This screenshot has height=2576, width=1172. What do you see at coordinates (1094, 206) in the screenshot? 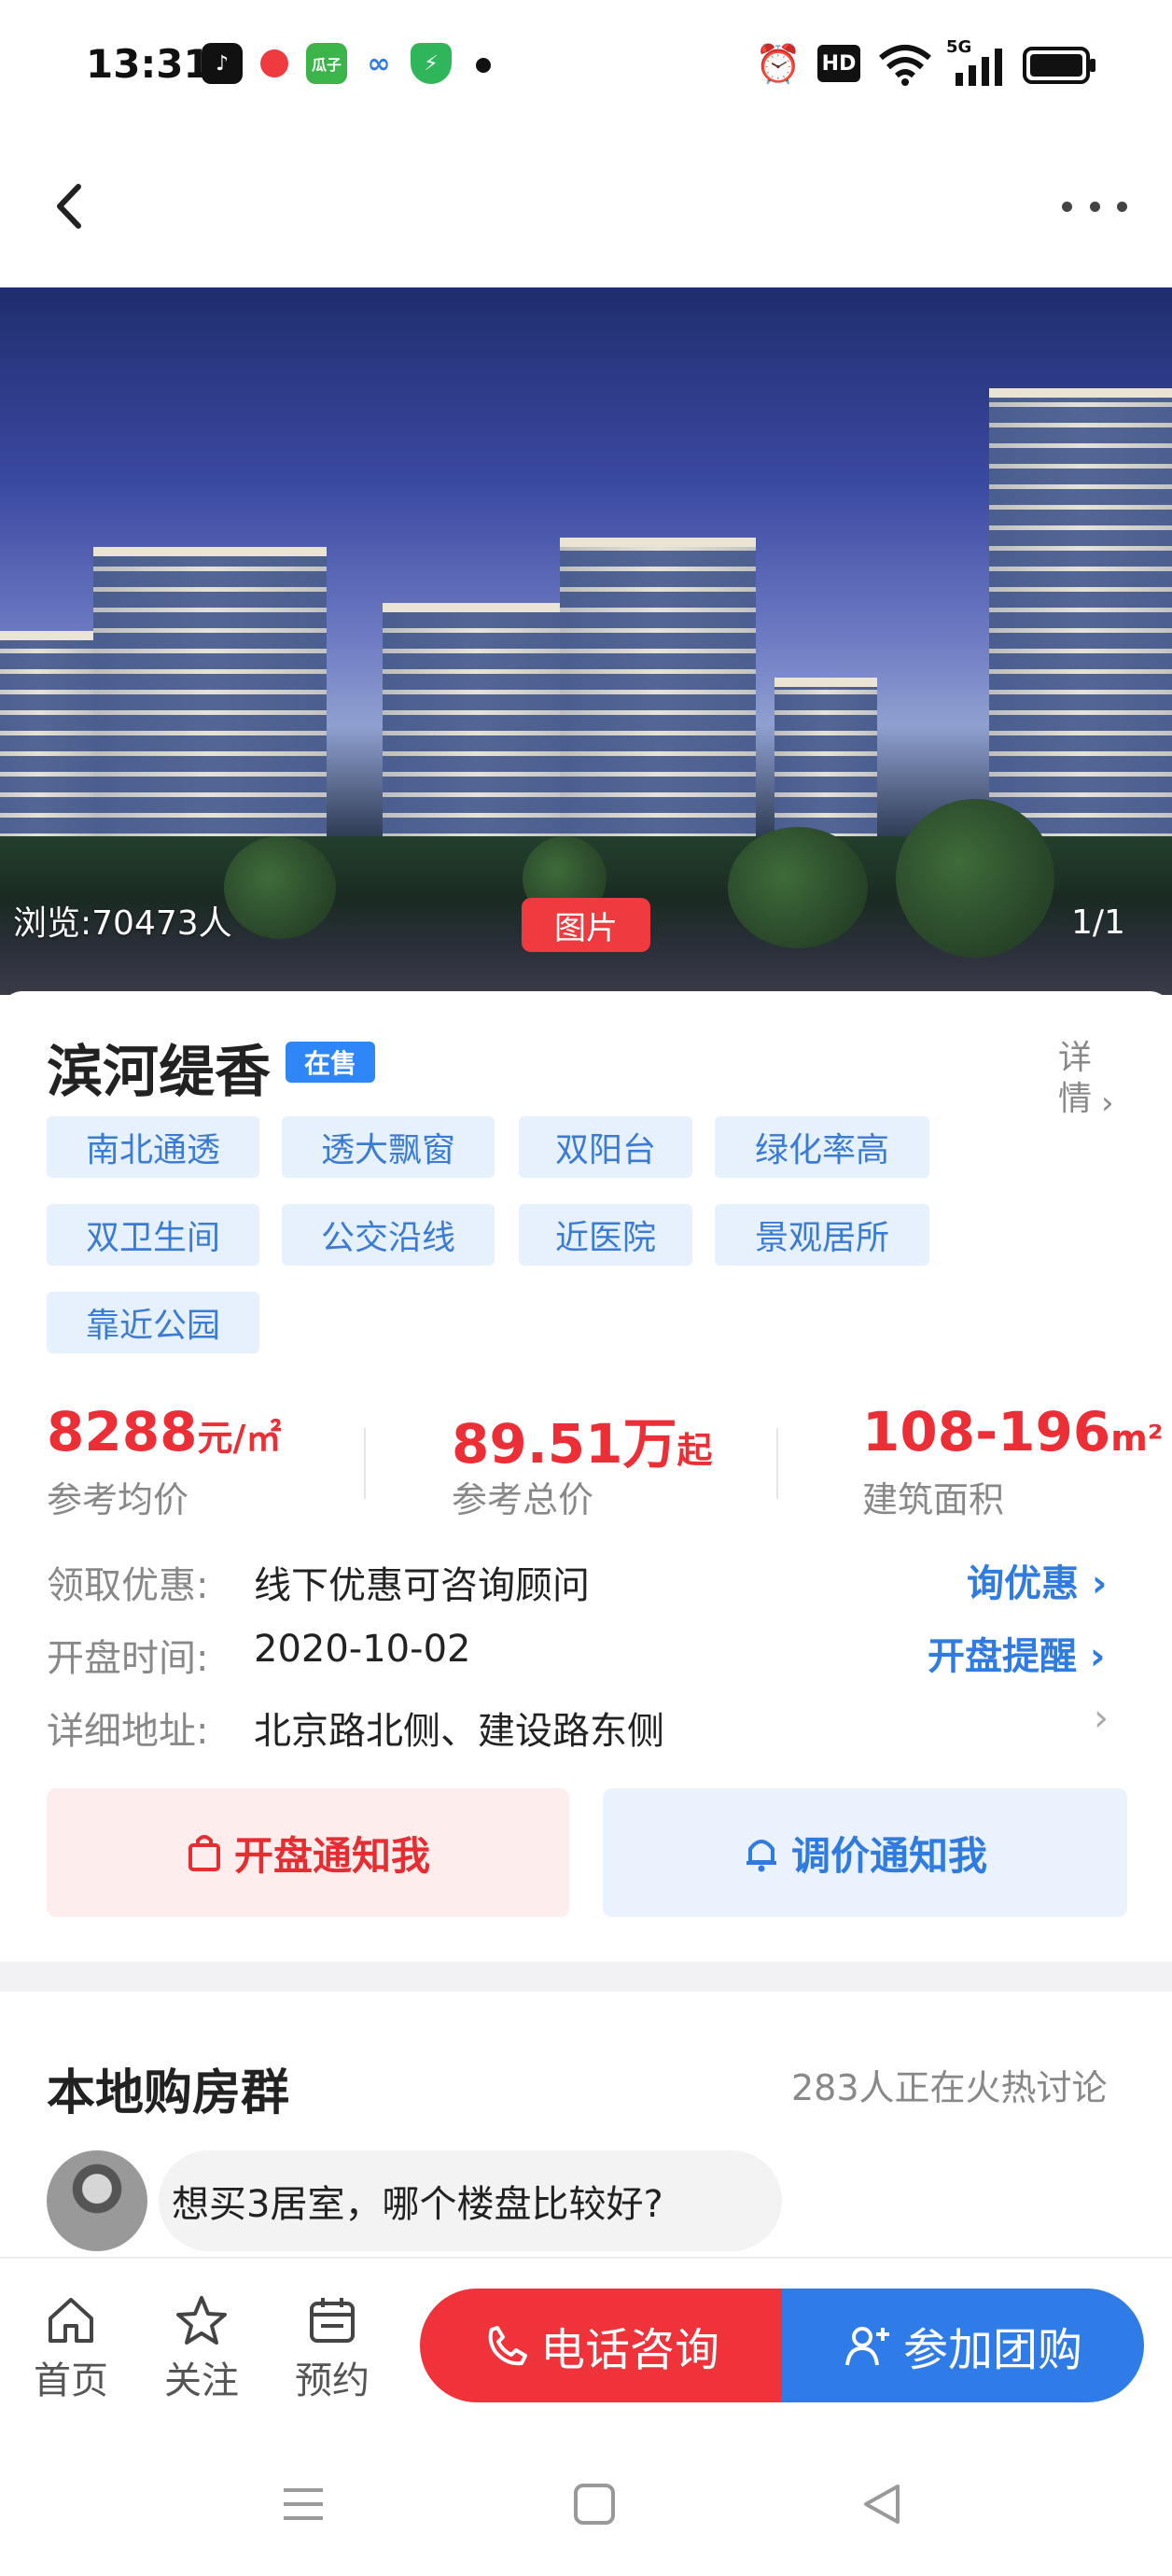
I see `more-icon` at bounding box center [1094, 206].